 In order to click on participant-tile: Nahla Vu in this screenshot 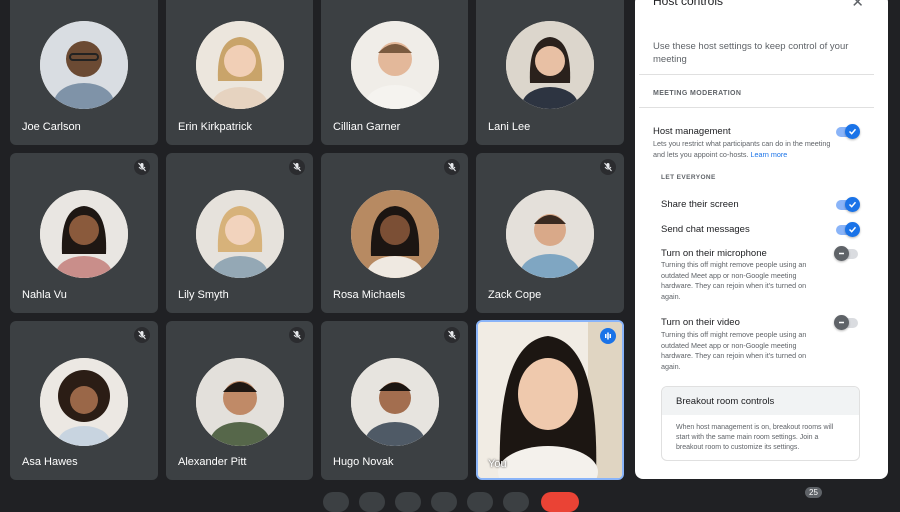, I will do `click(84, 233)`.